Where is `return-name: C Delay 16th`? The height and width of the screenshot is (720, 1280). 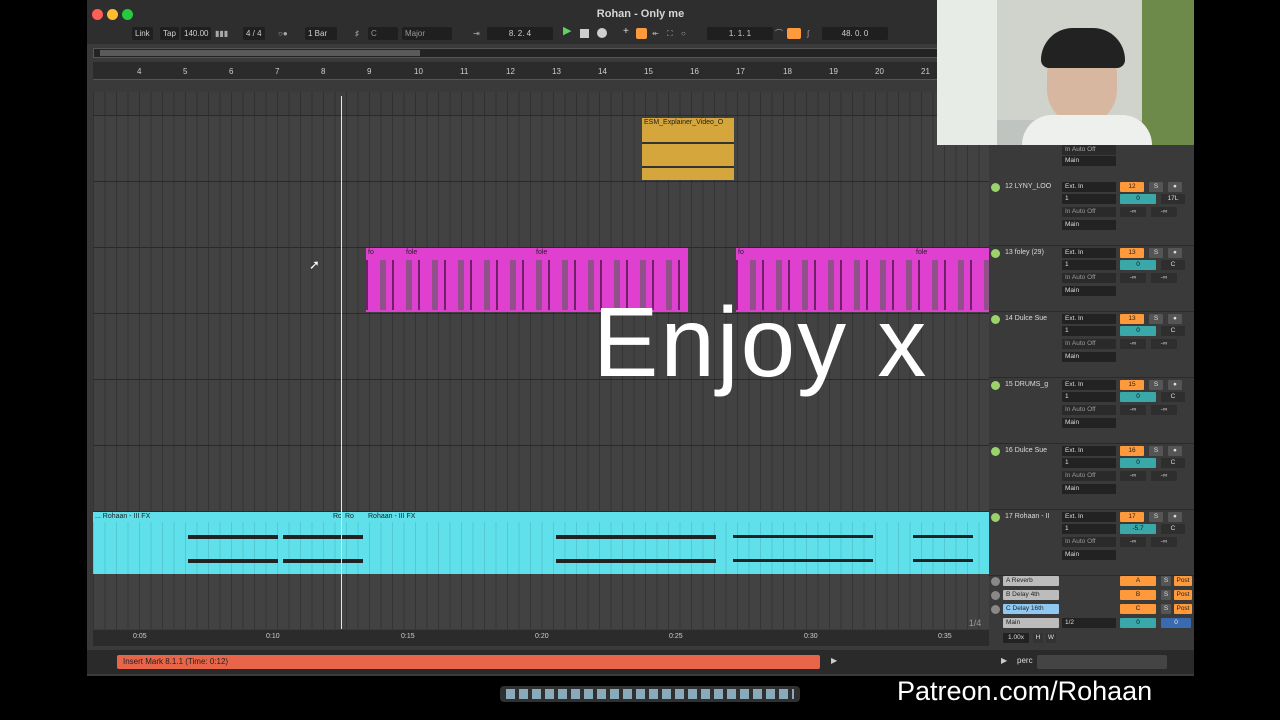
return-name: C Delay 16th is located at coordinates (1031, 609).